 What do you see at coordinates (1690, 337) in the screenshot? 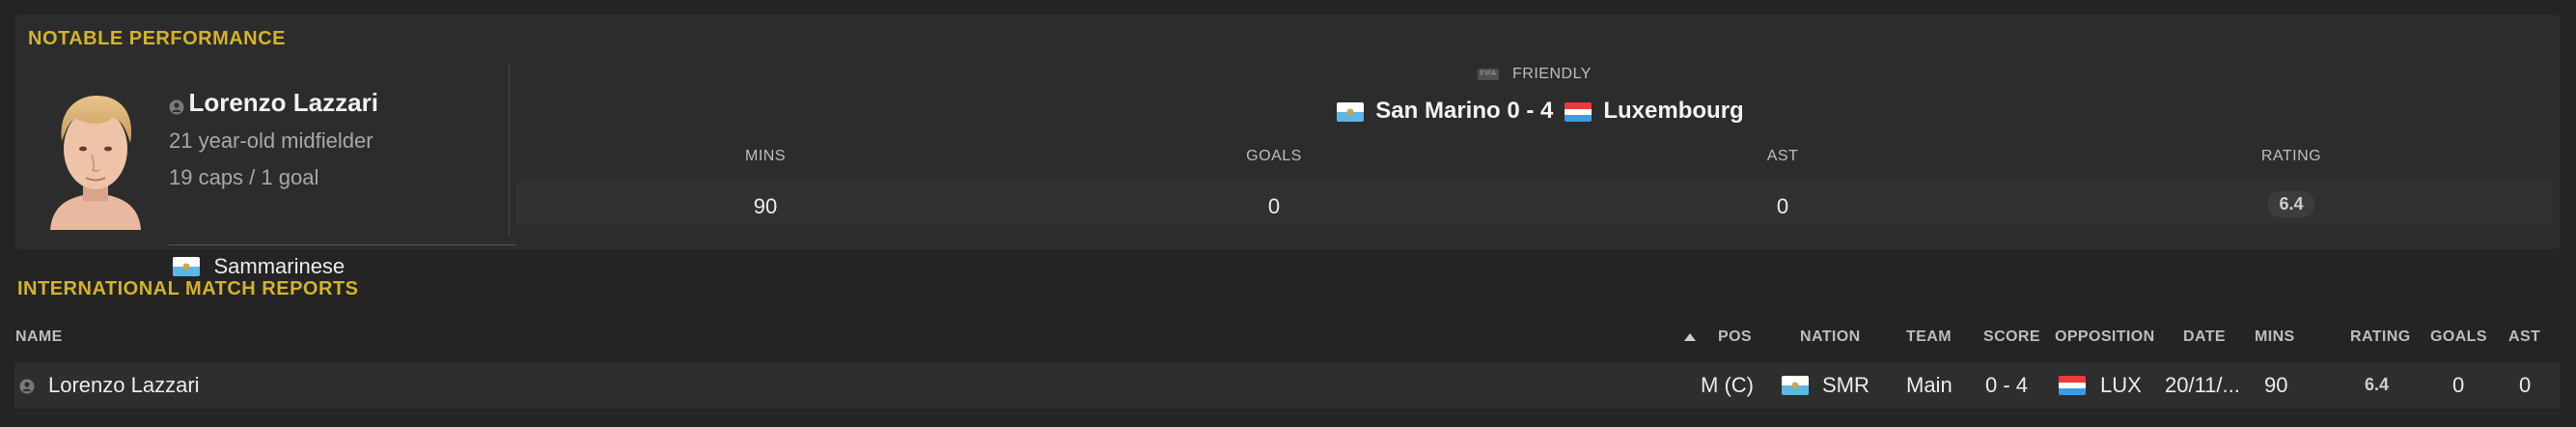
I see `sort-ascending-icon` at bounding box center [1690, 337].